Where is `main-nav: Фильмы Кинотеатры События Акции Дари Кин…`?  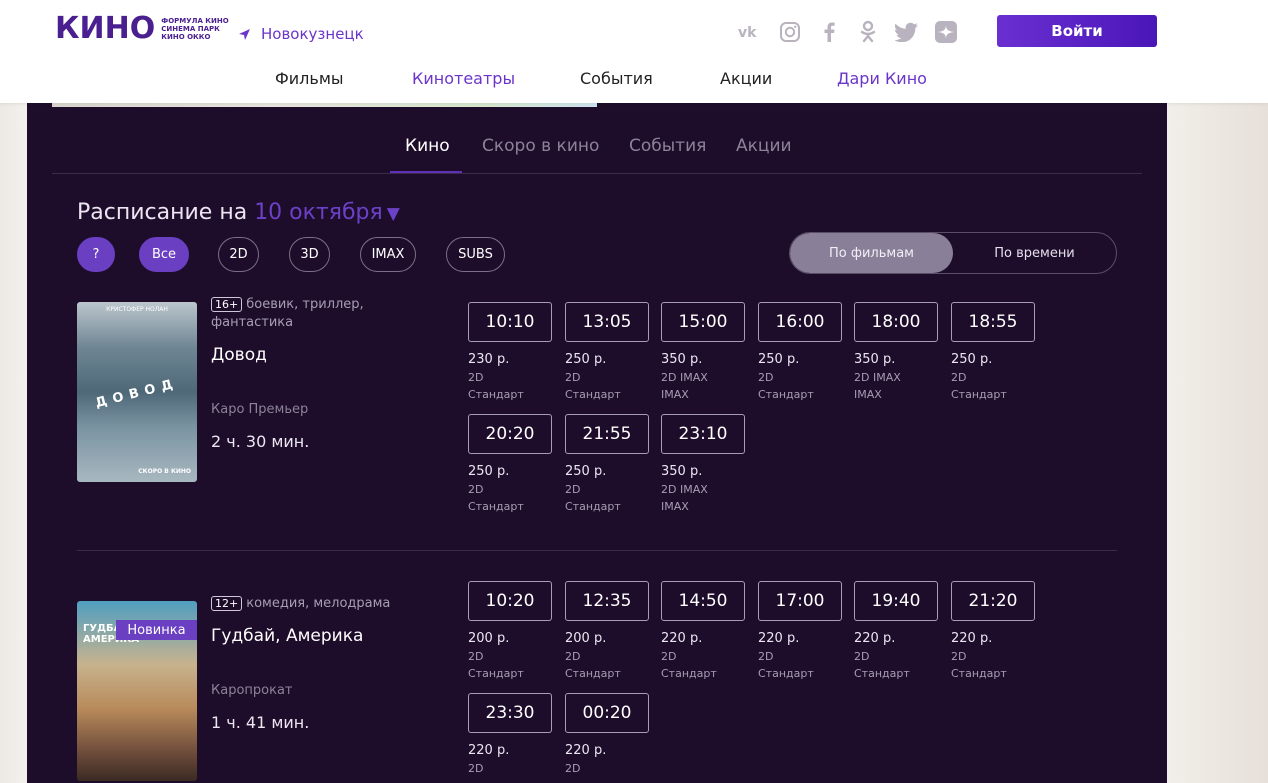
main-nav: Фильмы Кинотеатры События Акции Дари Кин… is located at coordinates (634, 80).